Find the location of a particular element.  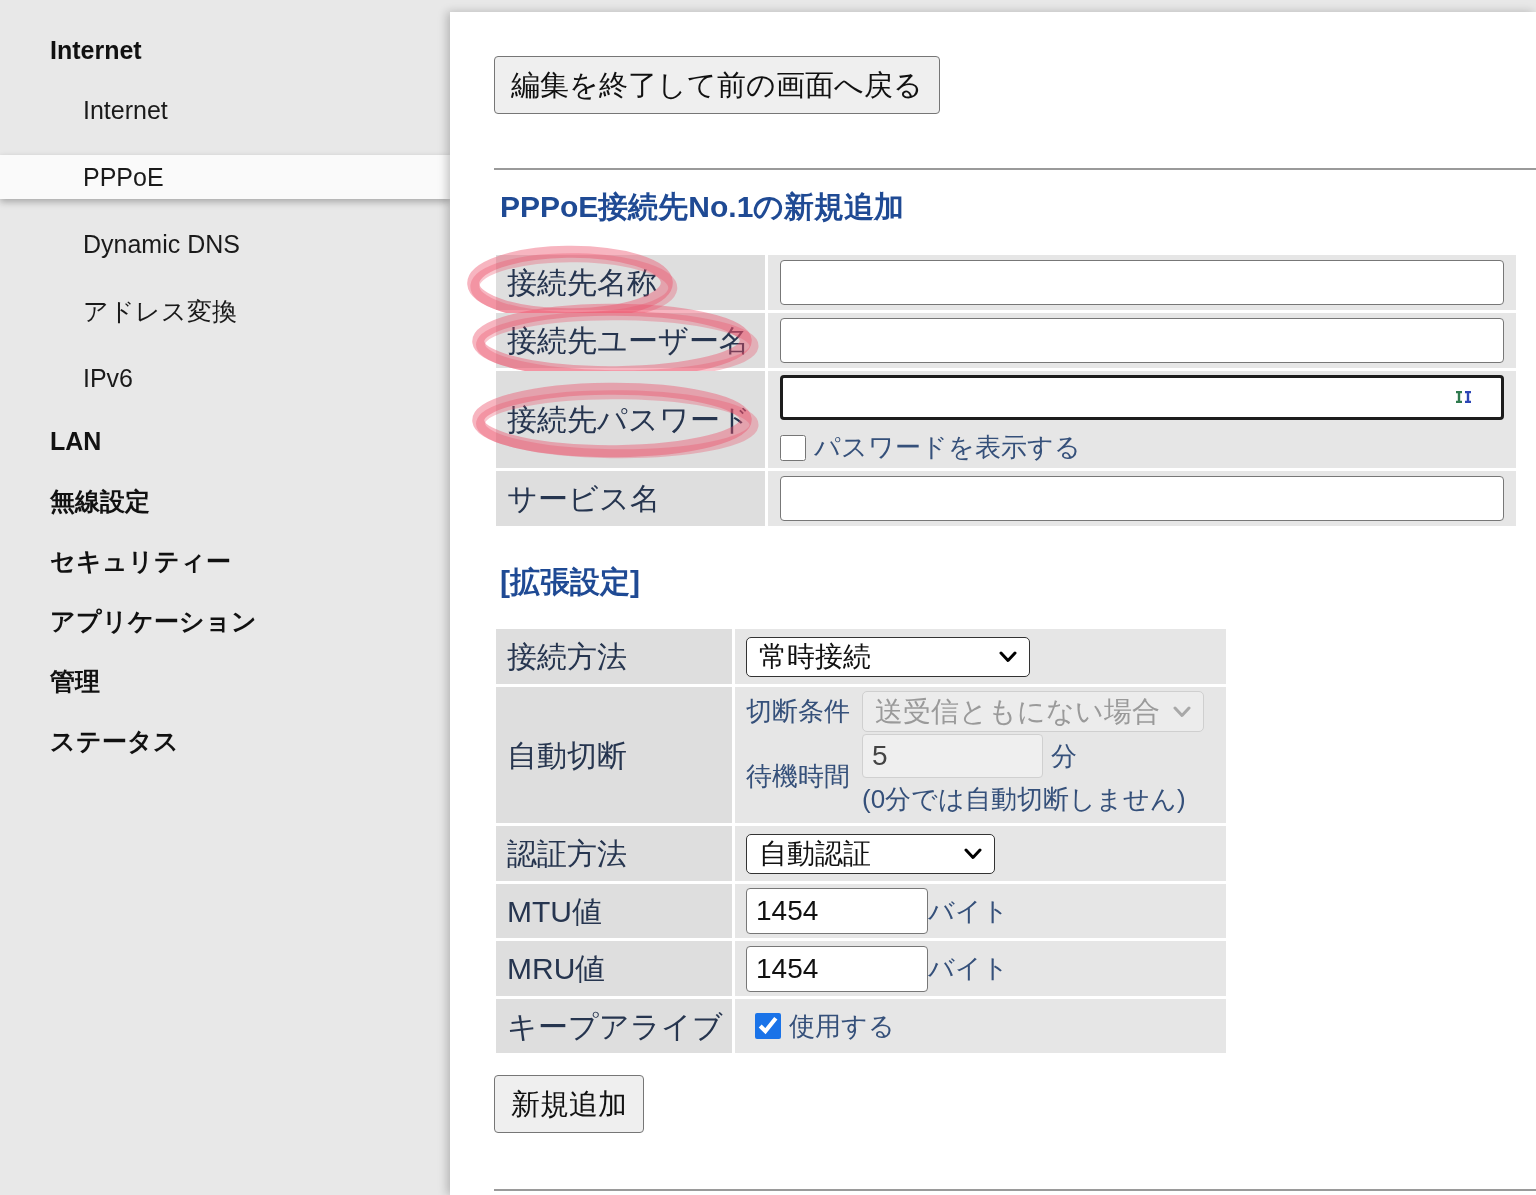

field-label: 接続先名称 is located at coordinates (630, 282).